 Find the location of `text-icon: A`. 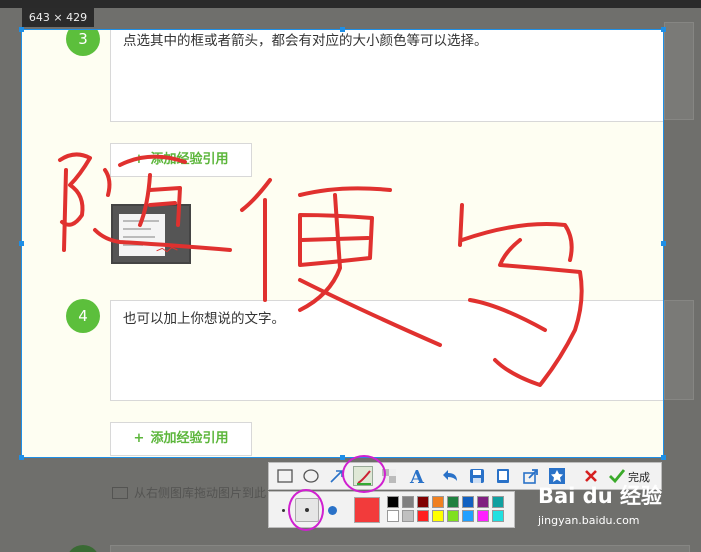

text-icon: A is located at coordinates (417, 476).